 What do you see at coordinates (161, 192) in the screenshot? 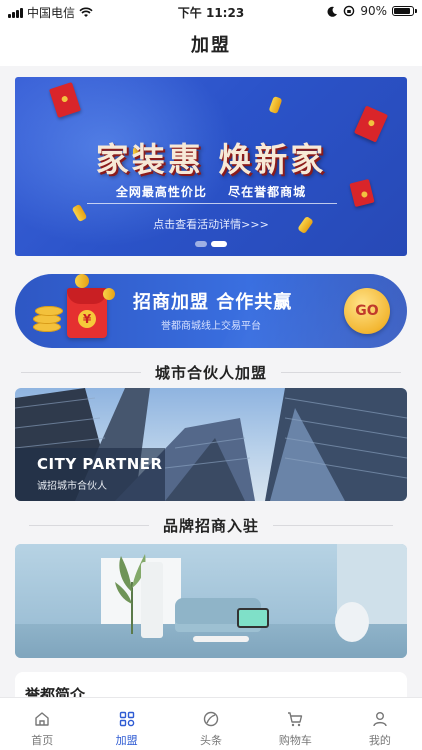
I see `banner-sub-left: 全网最高性价比` at bounding box center [161, 192].